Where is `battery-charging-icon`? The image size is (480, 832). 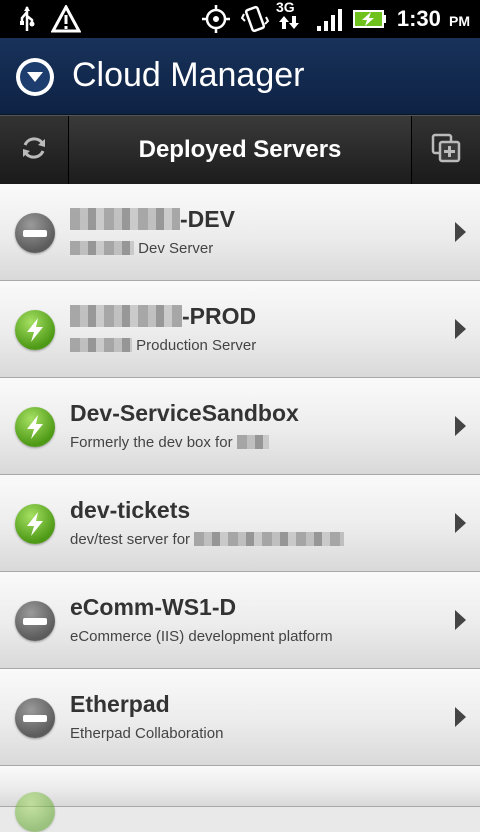
battery-charging-icon is located at coordinates (370, 19).